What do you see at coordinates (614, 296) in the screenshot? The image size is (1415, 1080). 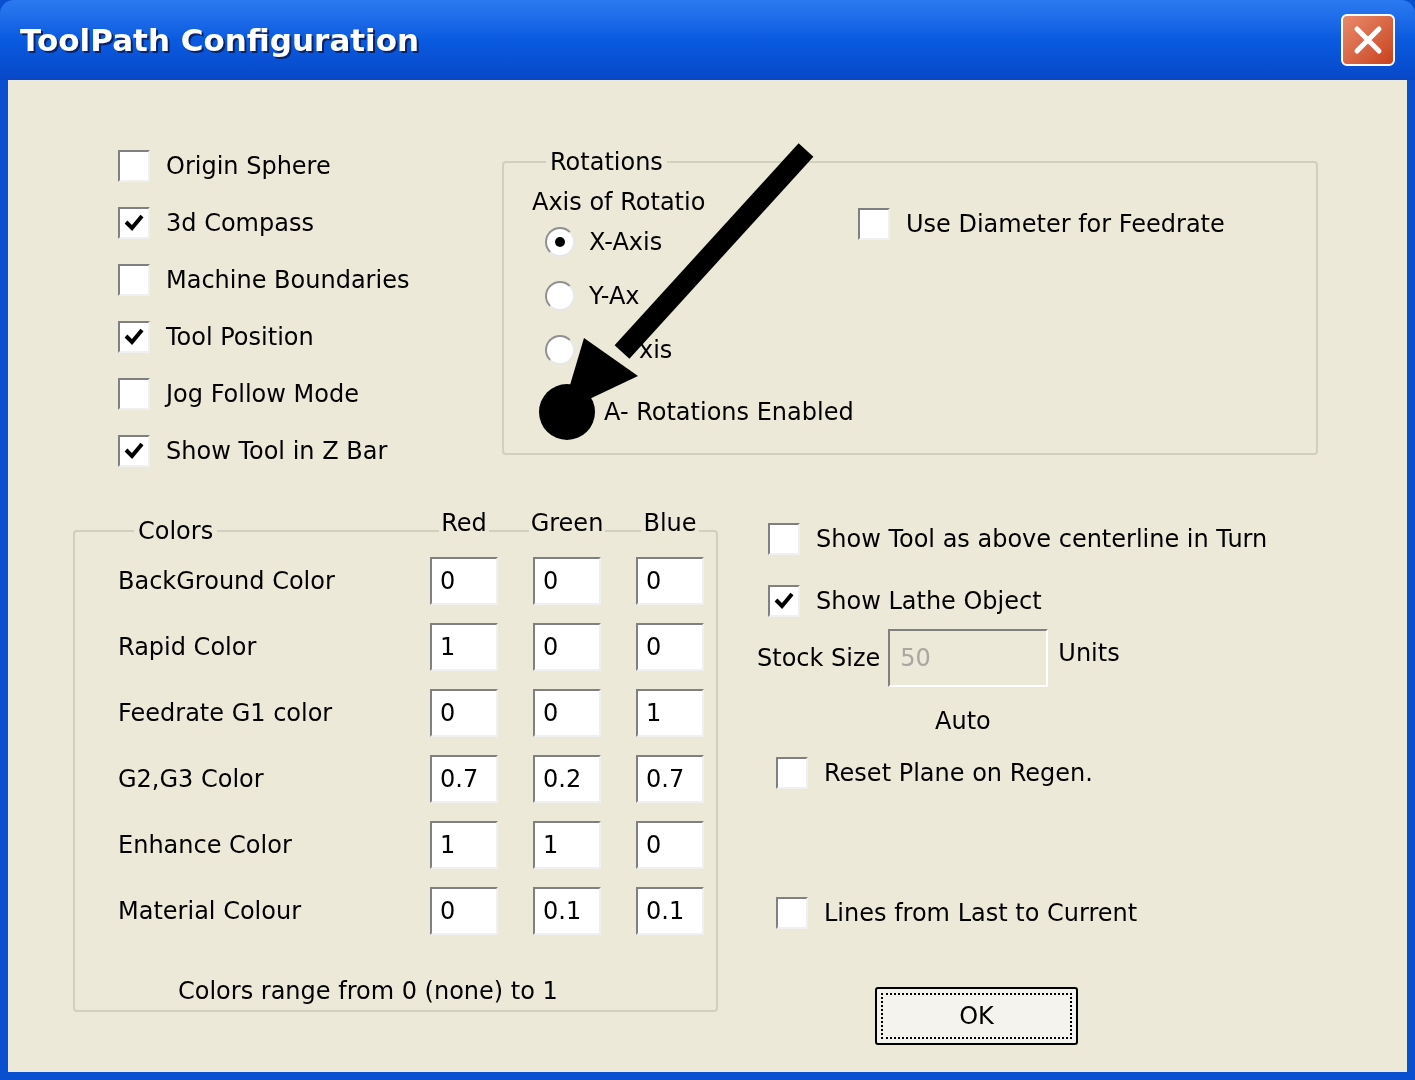 I see `radio-label: Y-Ax` at bounding box center [614, 296].